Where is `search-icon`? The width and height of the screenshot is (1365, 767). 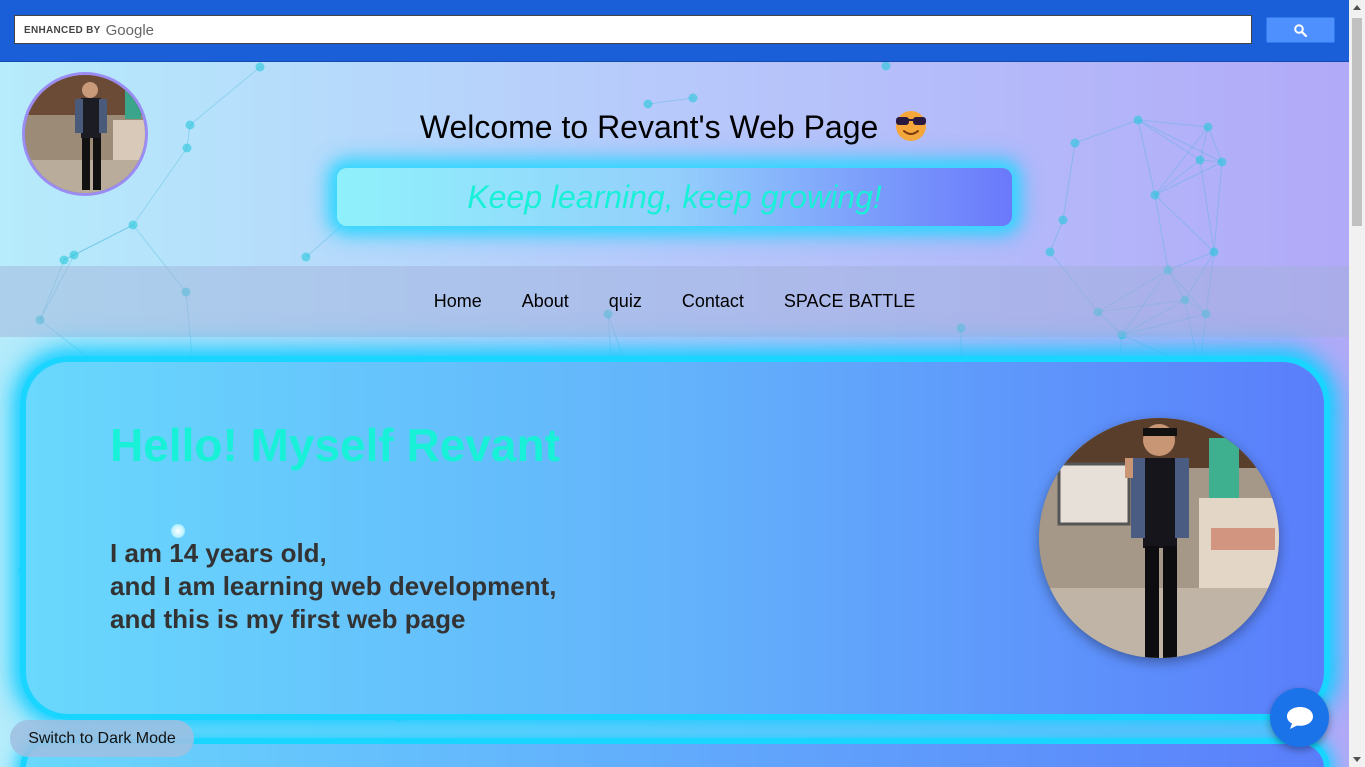 search-icon is located at coordinates (1300, 30).